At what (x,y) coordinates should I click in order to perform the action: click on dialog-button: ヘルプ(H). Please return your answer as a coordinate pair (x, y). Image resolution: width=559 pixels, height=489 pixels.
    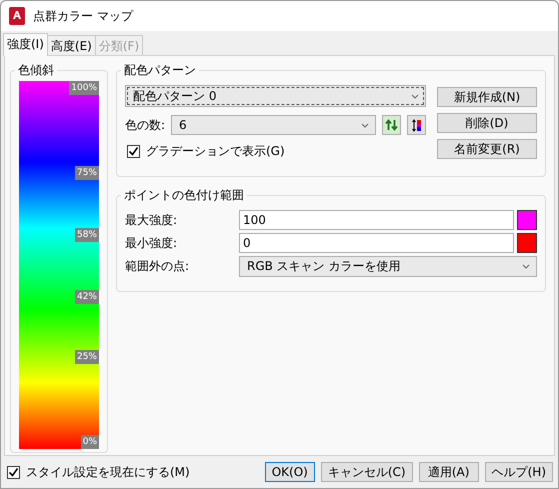
    Looking at the image, I should click on (518, 472).